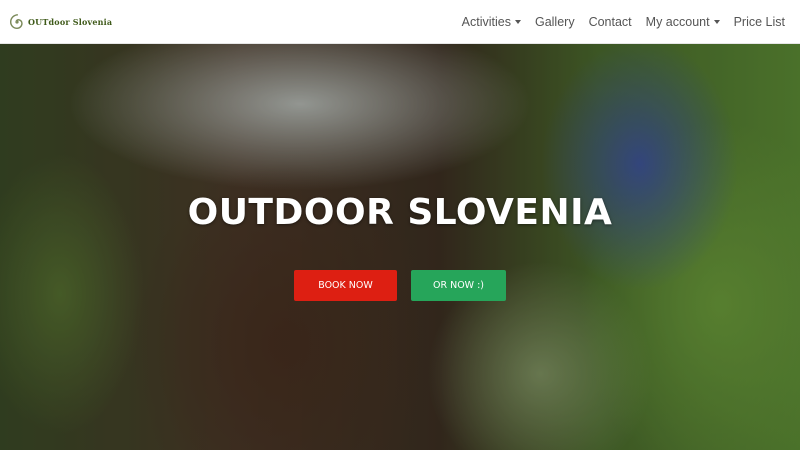 The image size is (800, 450). Describe the element at coordinates (486, 21) in the screenshot. I see `nav-item-label: Activities` at that location.